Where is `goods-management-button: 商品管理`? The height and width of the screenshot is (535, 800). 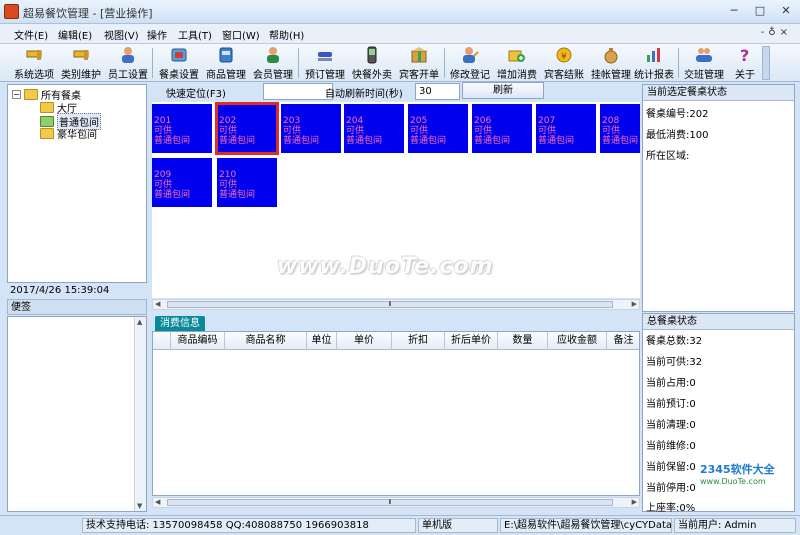 goods-management-button: 商品管理 is located at coordinates (226, 63).